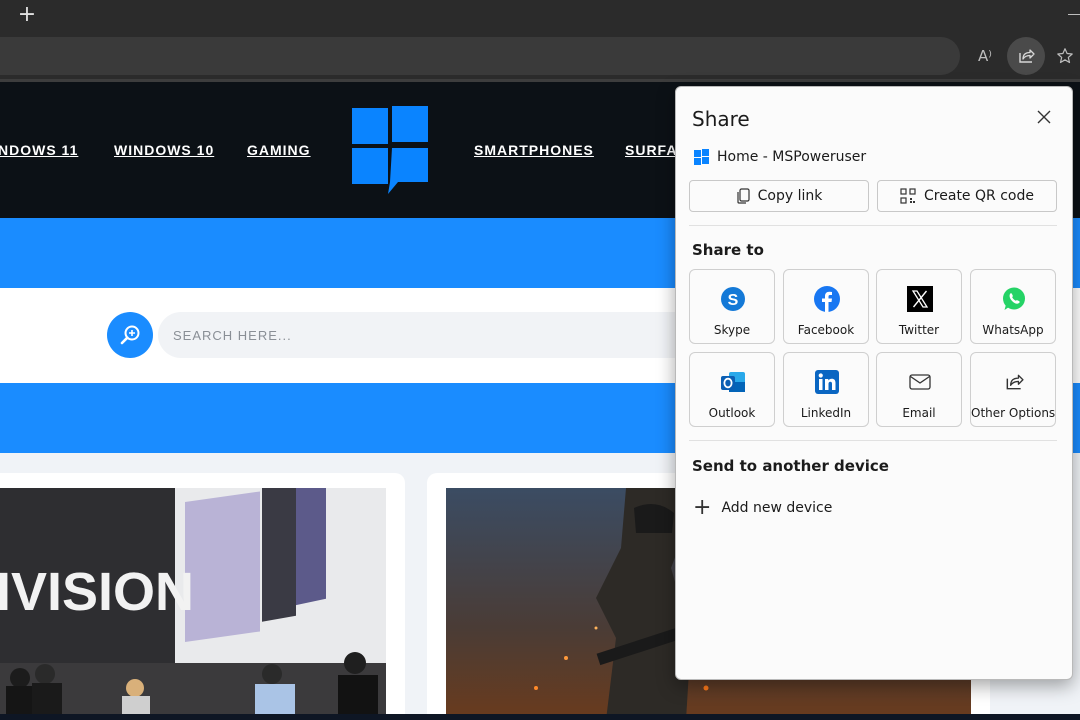 This screenshot has height=720, width=1080. Describe the element at coordinates (1014, 298) in the screenshot. I see `whatsapp-icon` at that location.